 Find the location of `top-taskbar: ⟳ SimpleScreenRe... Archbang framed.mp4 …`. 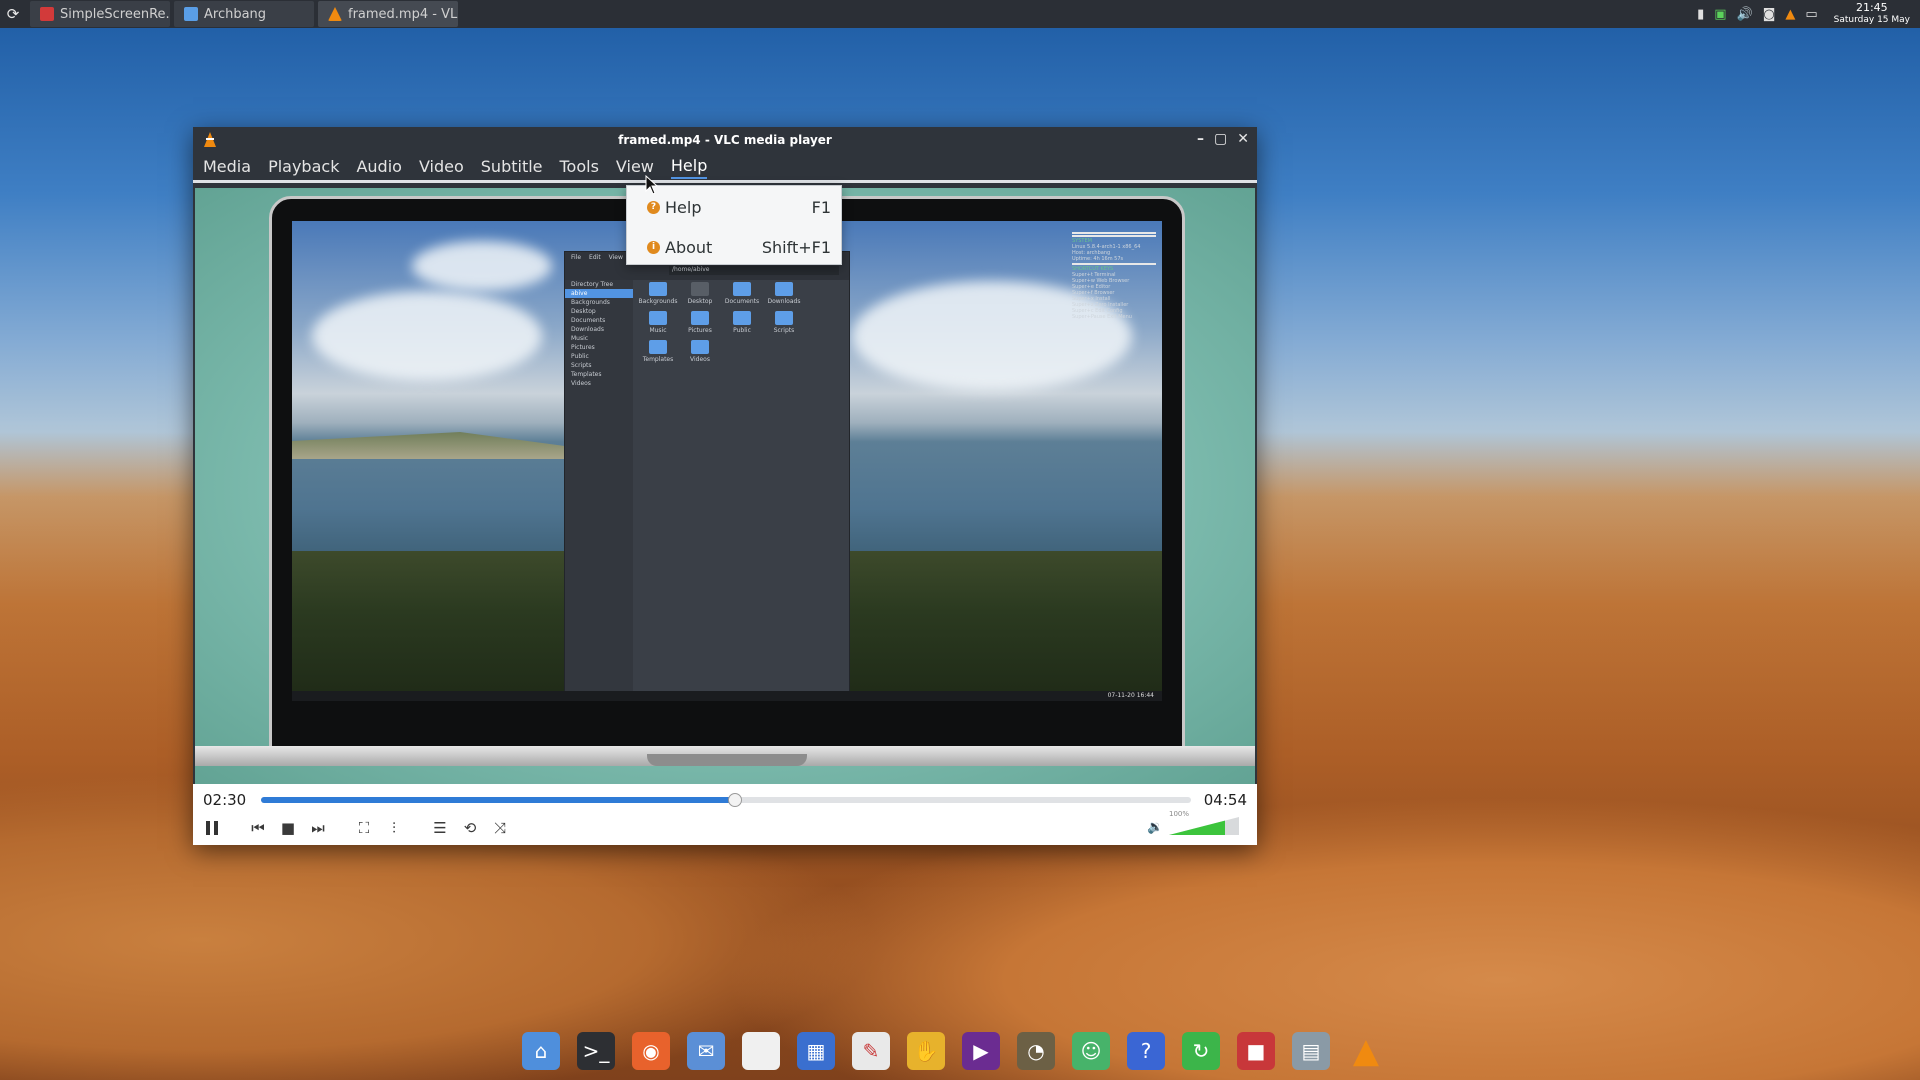

top-taskbar: ⟳ SimpleScreenRe... Archbang framed.mp4 … is located at coordinates (960, 14).